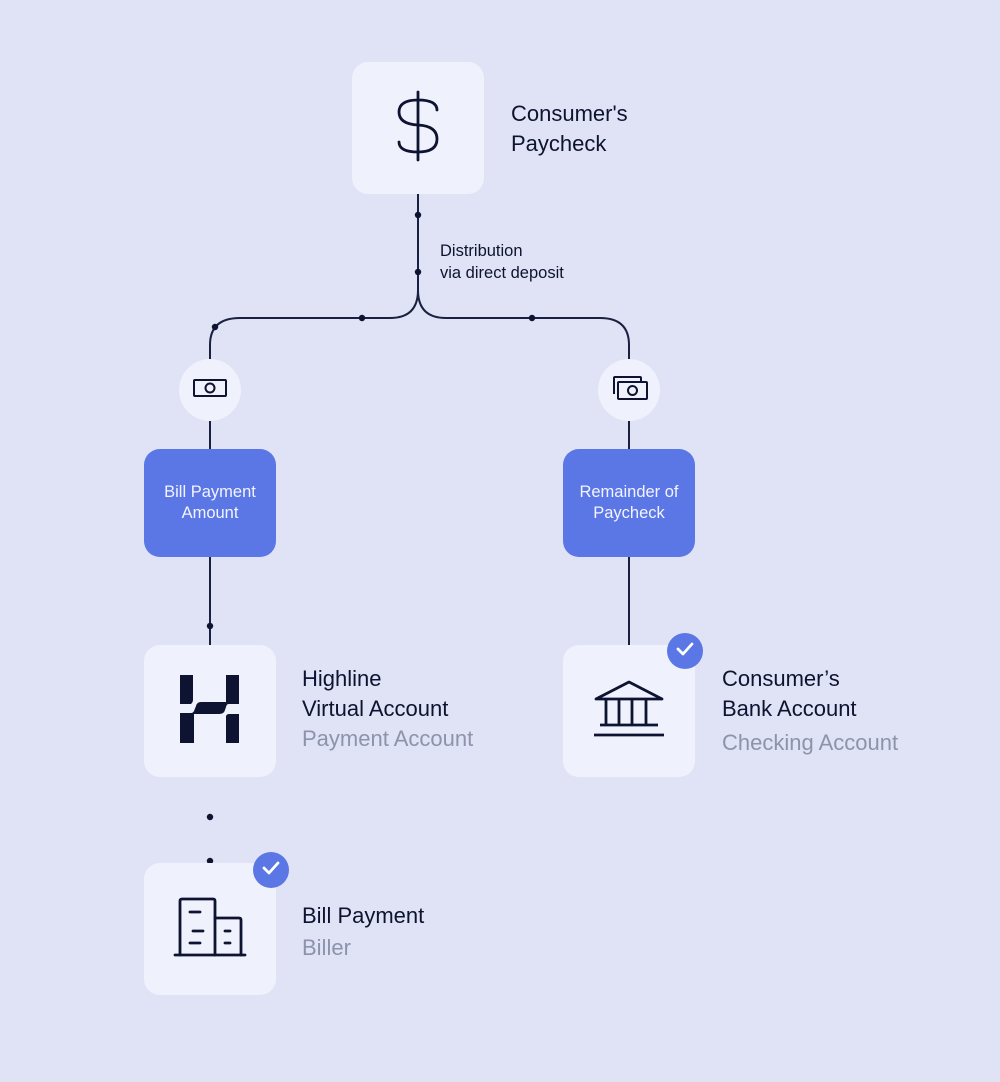  What do you see at coordinates (523, 324) in the screenshot?
I see `right-branch-line` at bounding box center [523, 324].